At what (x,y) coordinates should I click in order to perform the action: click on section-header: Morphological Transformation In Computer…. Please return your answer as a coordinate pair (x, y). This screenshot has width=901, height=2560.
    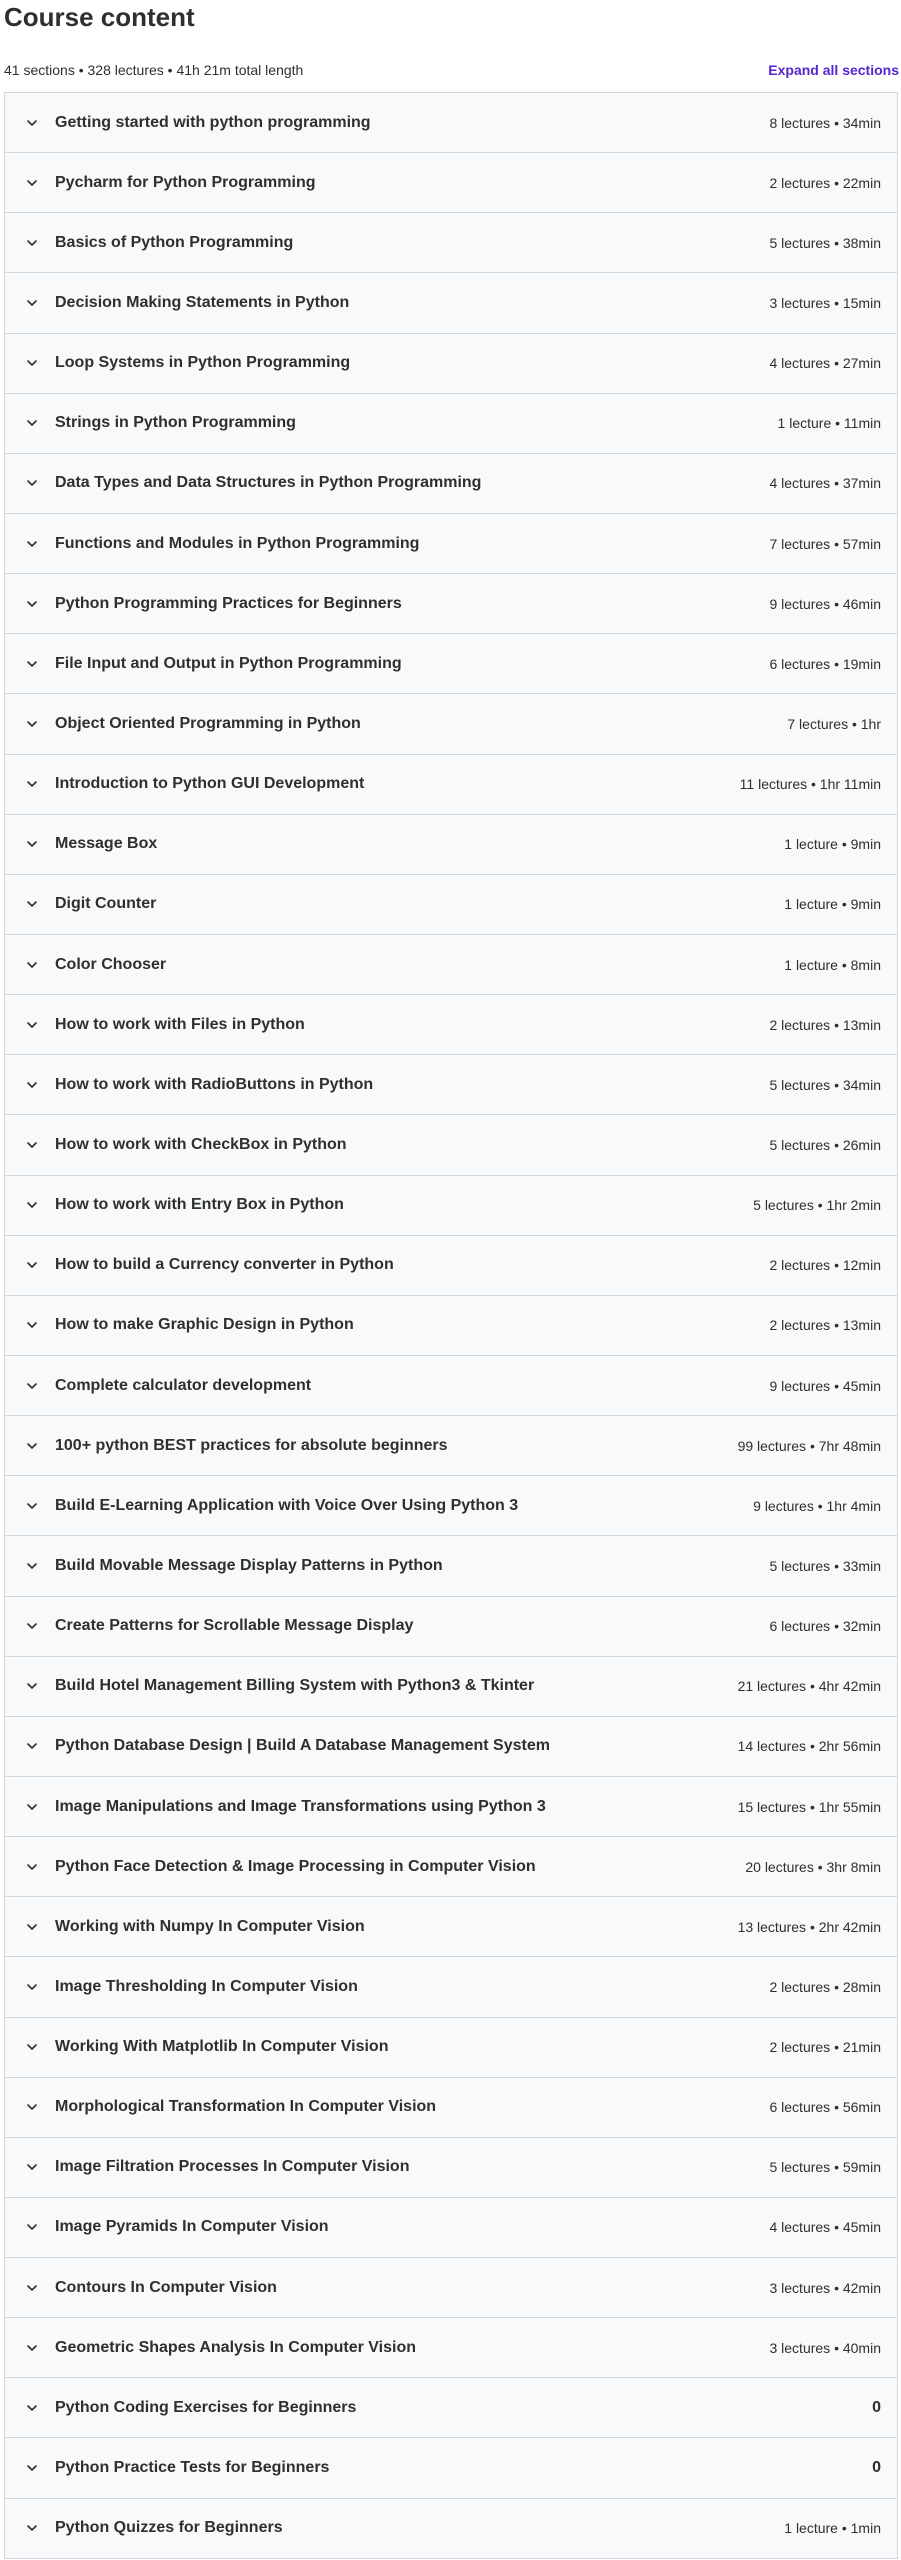
    Looking at the image, I should click on (451, 2107).